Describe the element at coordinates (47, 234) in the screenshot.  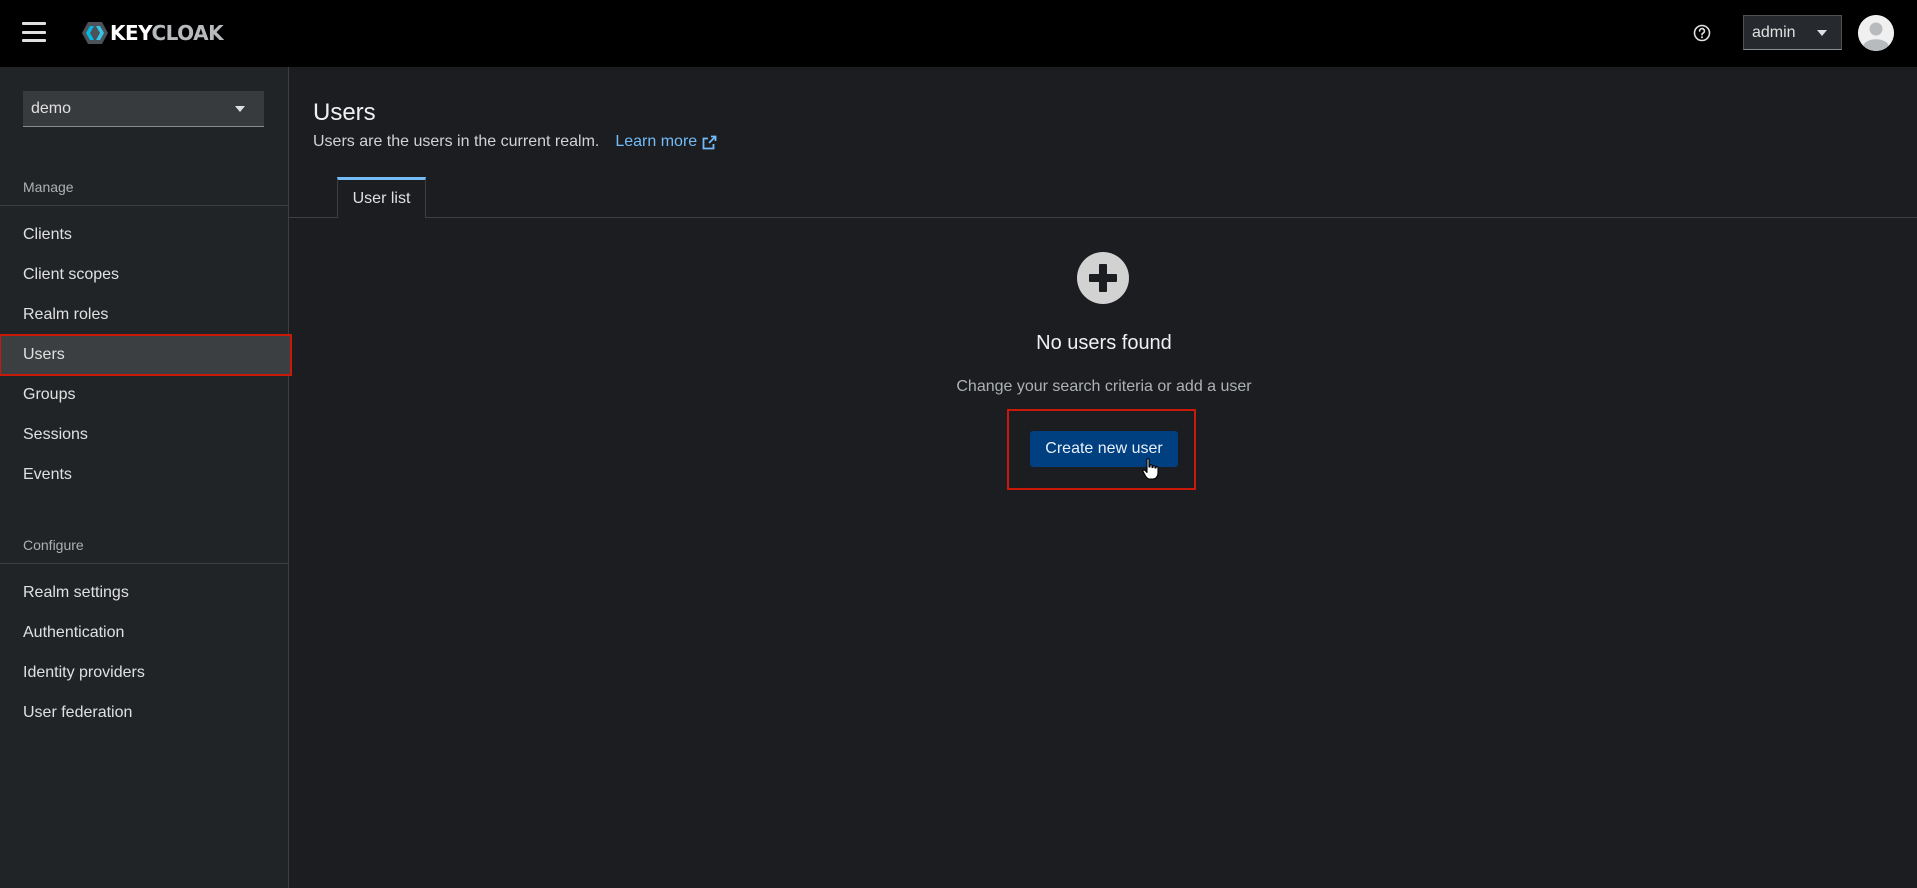
I see `sidebar-item-label: Clients` at that location.